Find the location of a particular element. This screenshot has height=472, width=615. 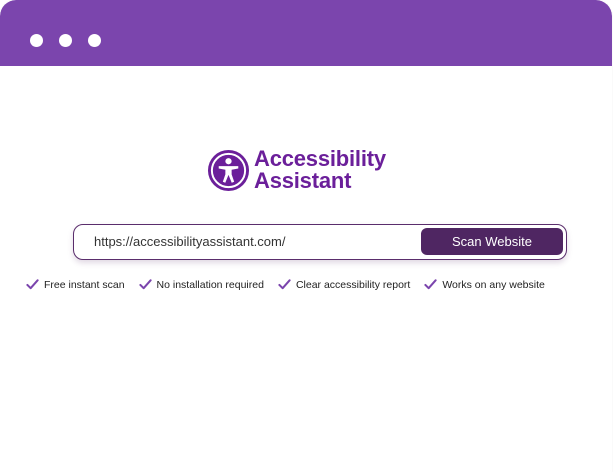

feature-label: Clear accessibility report is located at coordinates (353, 284).